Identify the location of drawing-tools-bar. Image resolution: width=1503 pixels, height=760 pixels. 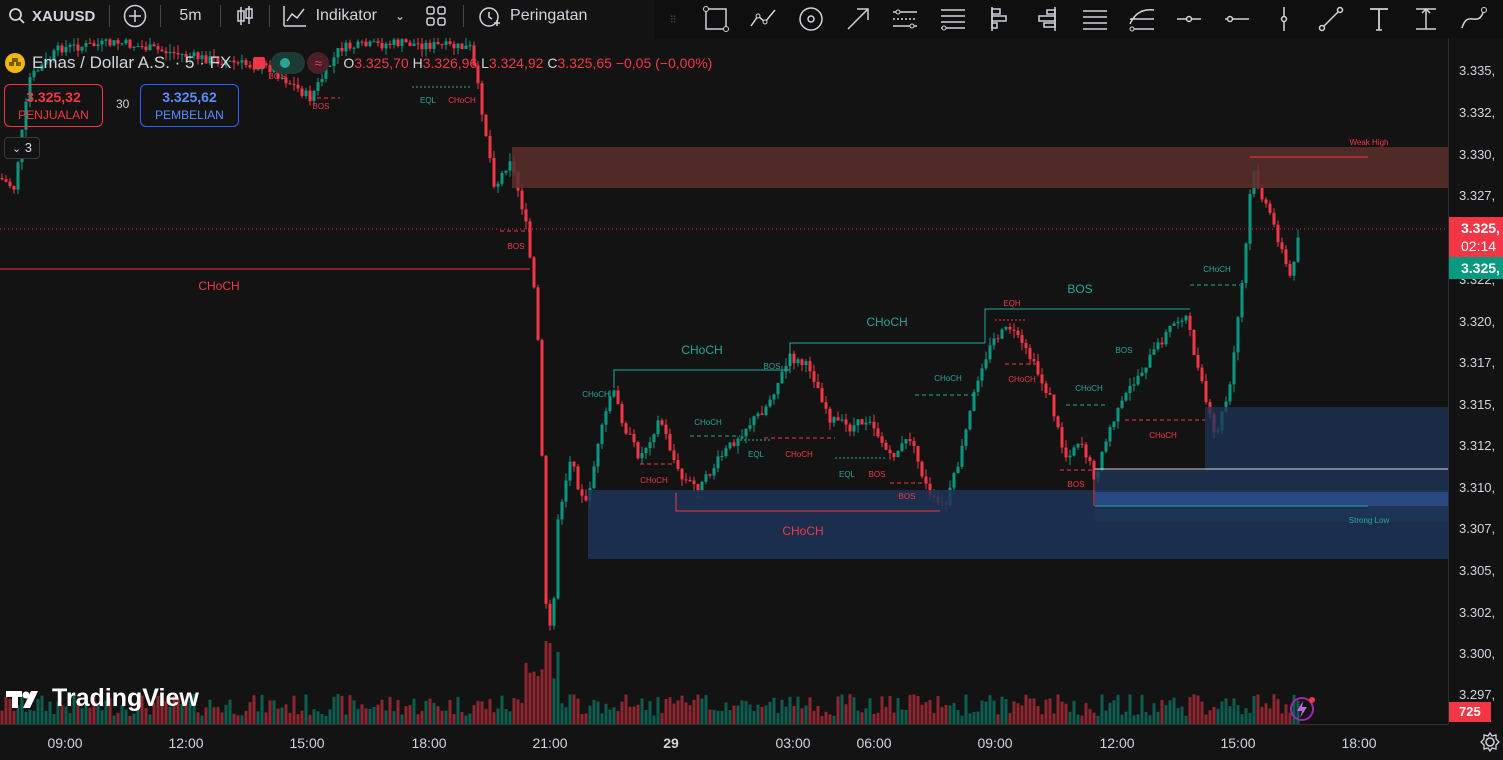
(1079, 19).